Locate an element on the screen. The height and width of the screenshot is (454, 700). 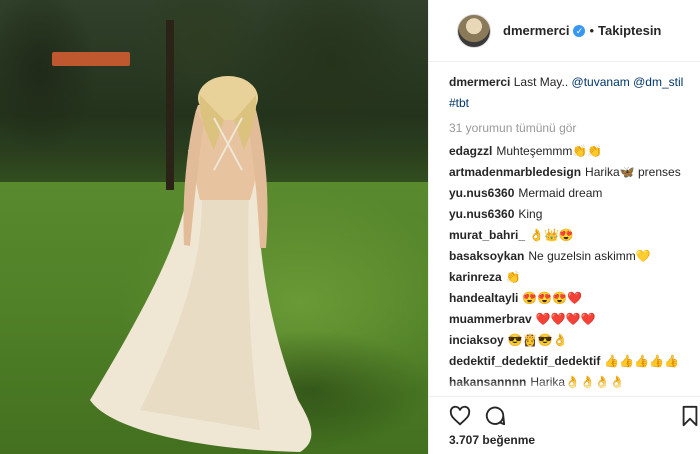
comment-item: murat_bahri_ 👌👑😍 is located at coordinates (568, 235).